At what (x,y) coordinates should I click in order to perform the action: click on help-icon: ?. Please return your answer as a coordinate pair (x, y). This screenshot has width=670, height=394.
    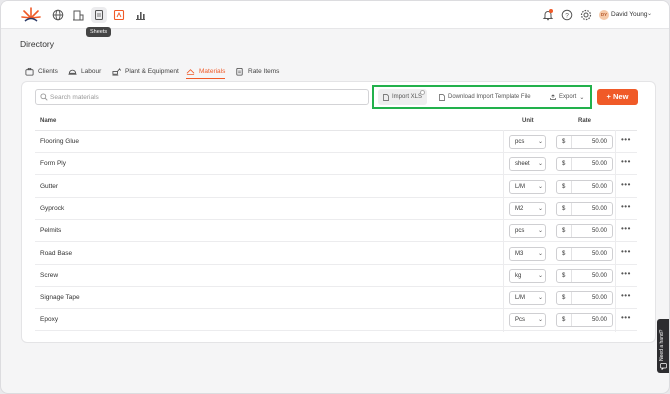
    Looking at the image, I should click on (567, 15).